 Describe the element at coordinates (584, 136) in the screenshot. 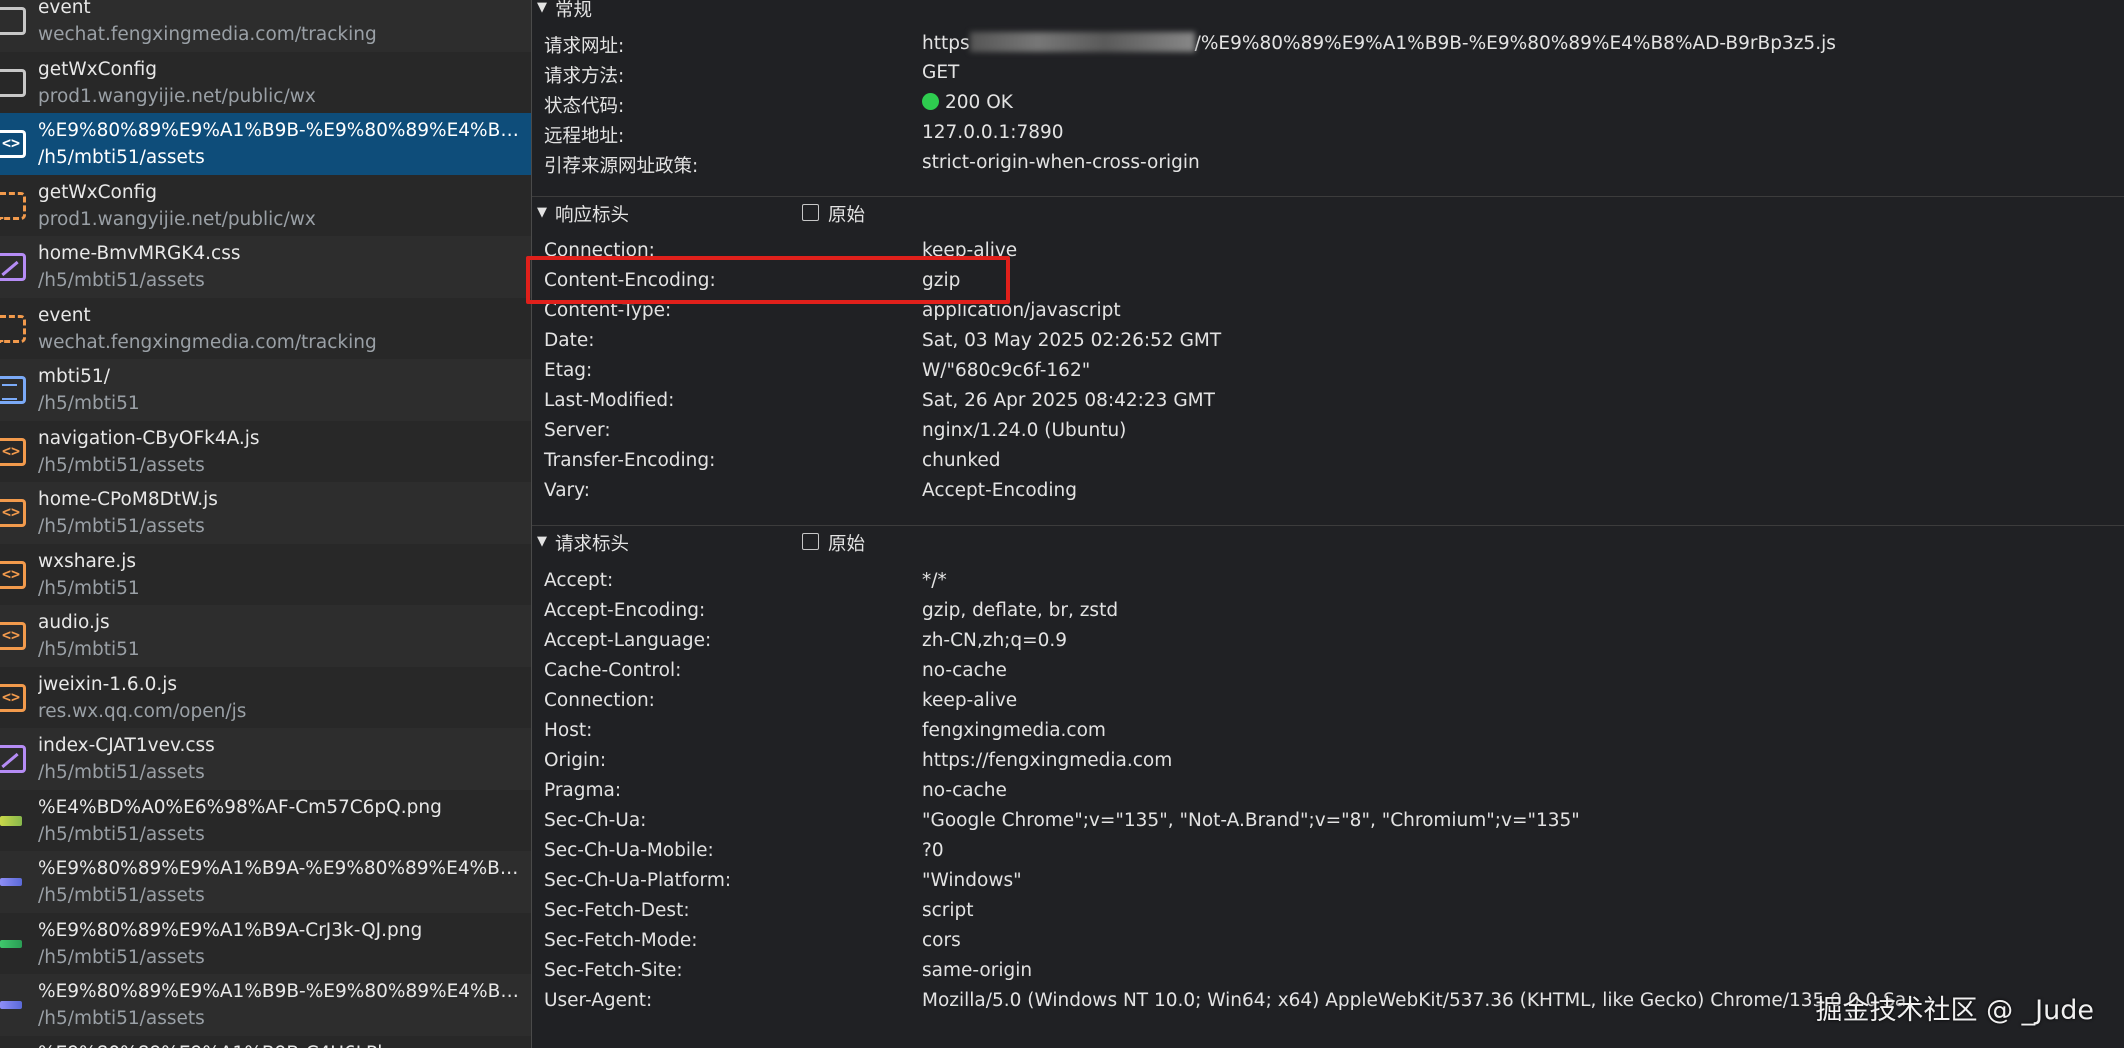

I see `header-key: 远程地址:` at that location.